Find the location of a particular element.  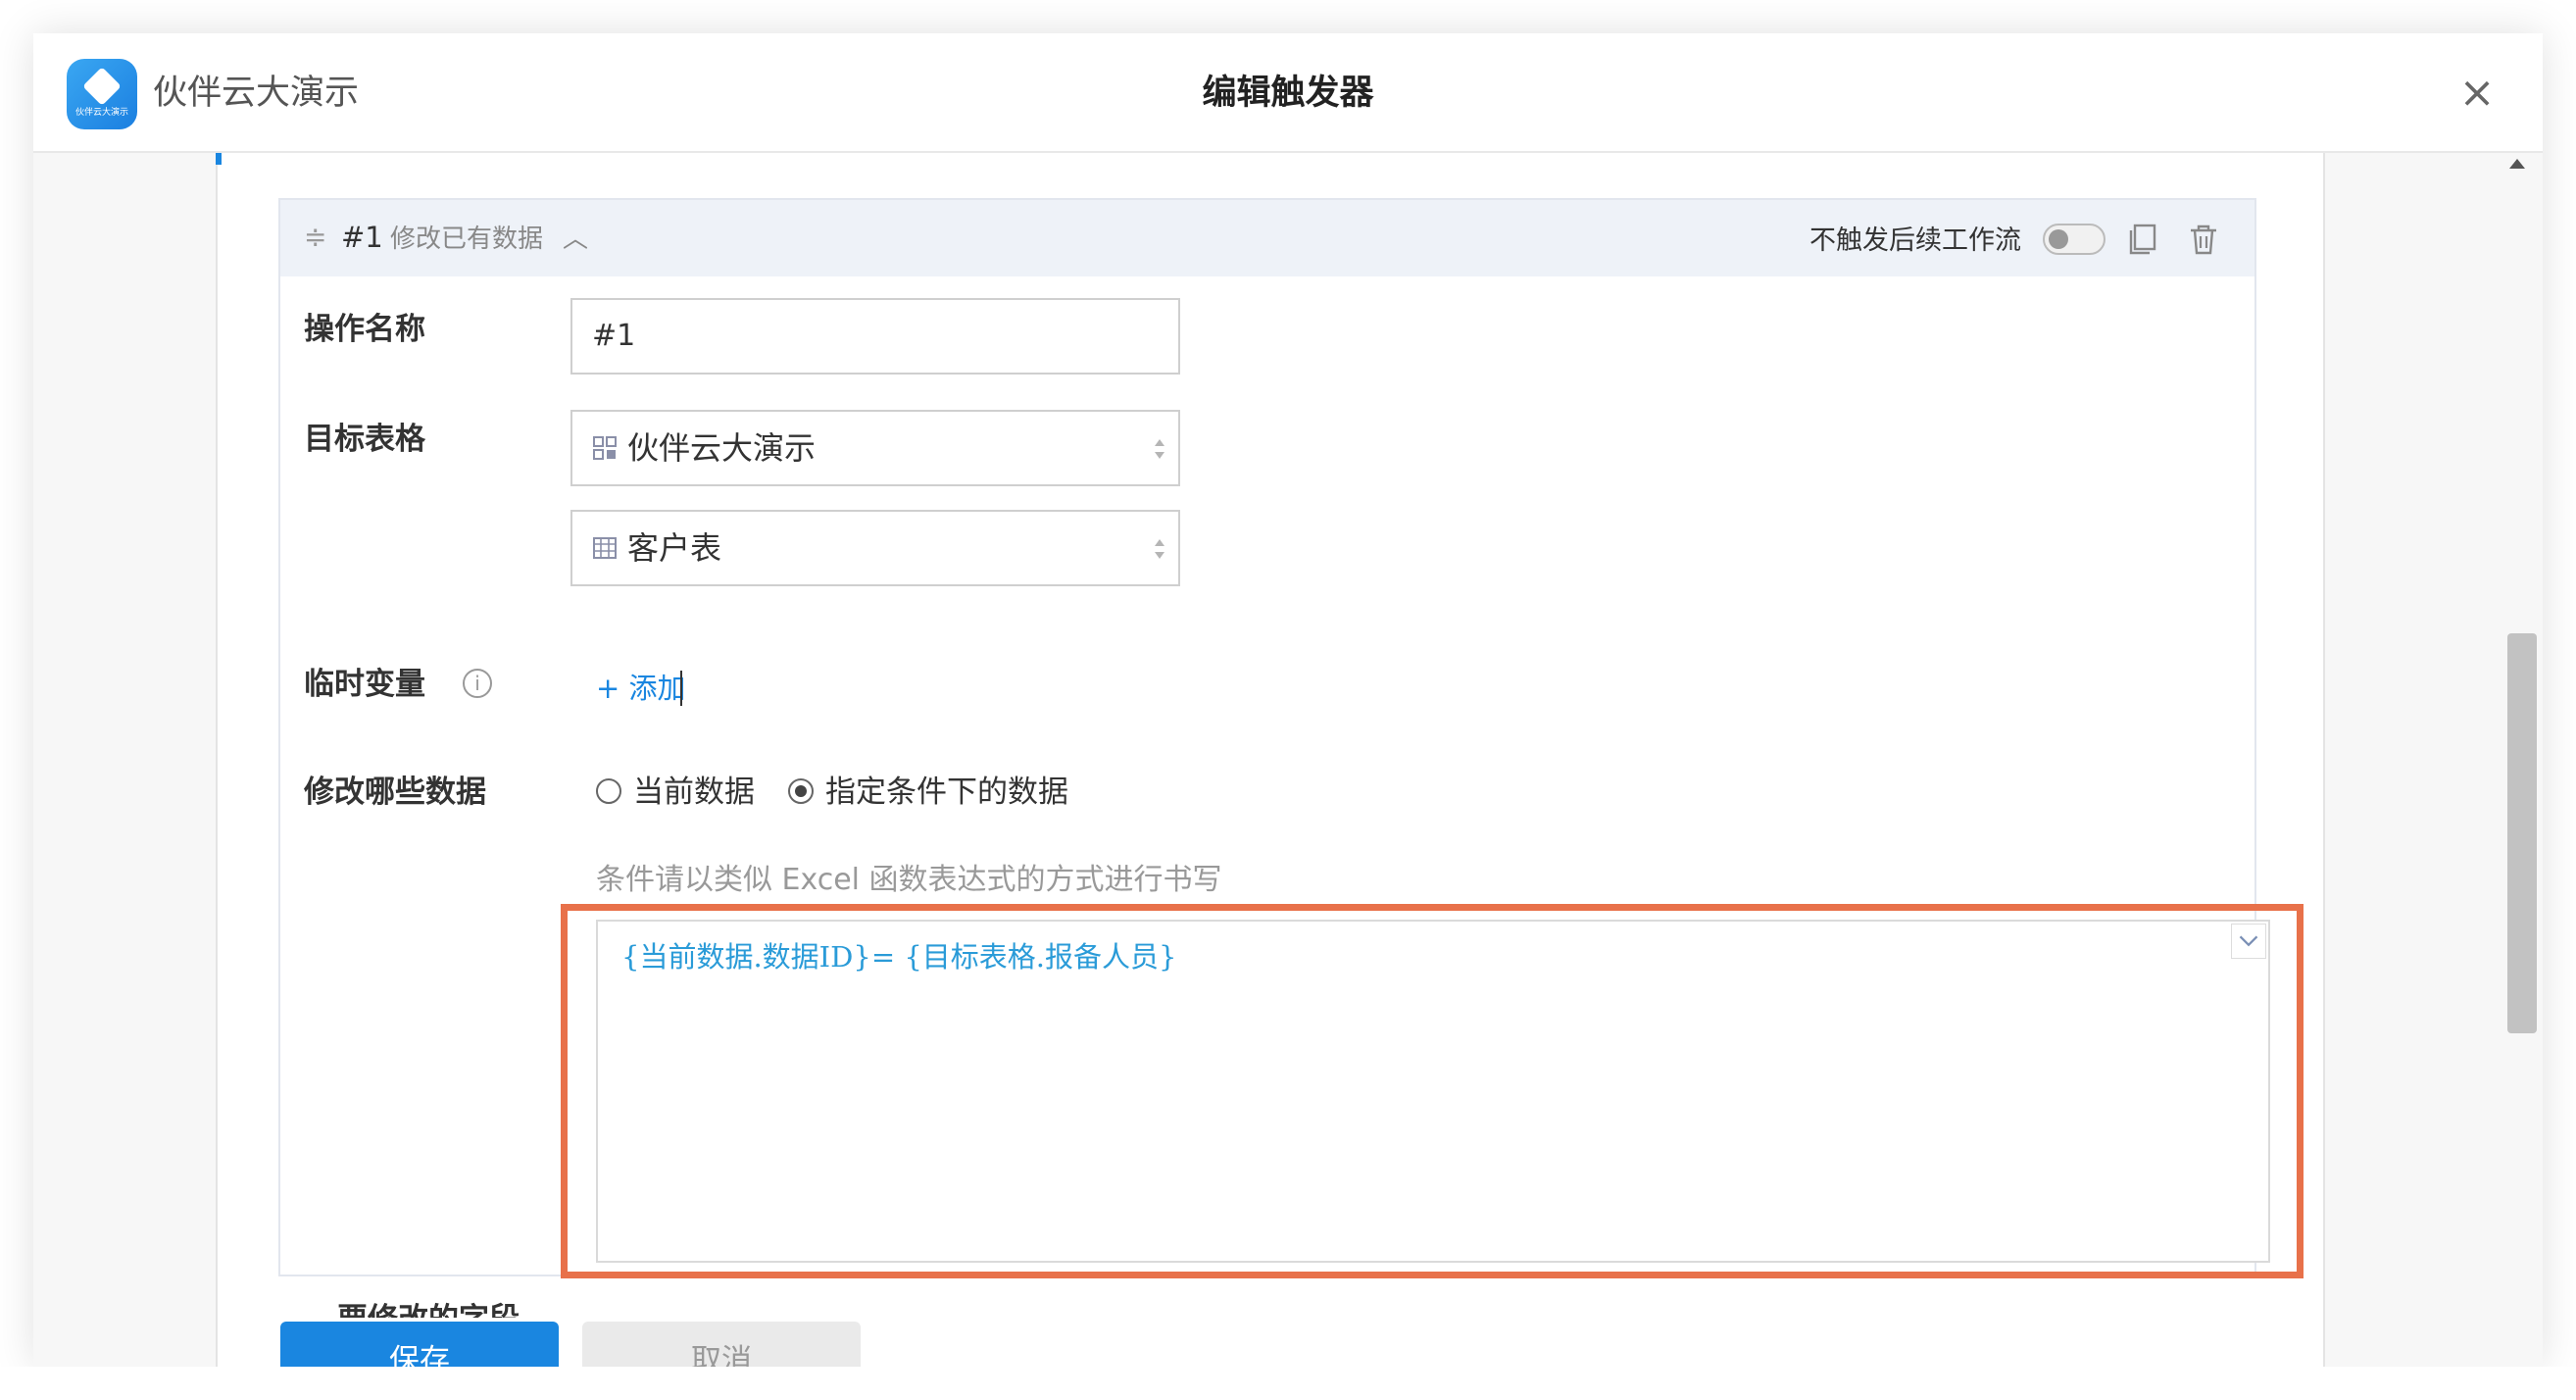

dialog-title: 编辑触发器 is located at coordinates (1288, 93).